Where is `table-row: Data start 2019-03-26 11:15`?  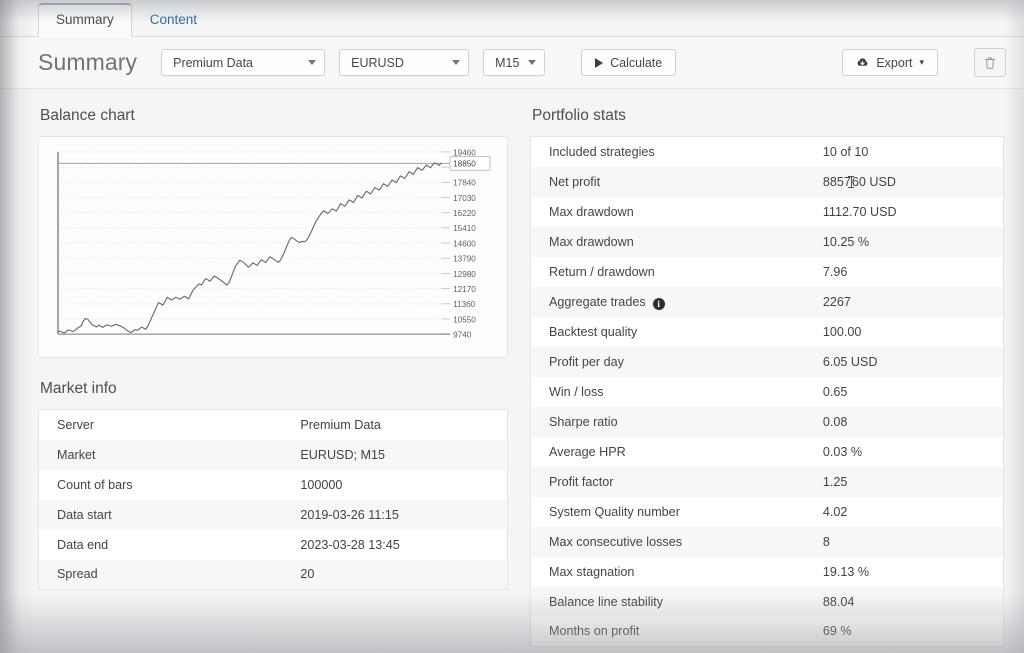 table-row: Data start 2019-03-26 11:15 is located at coordinates (273, 514).